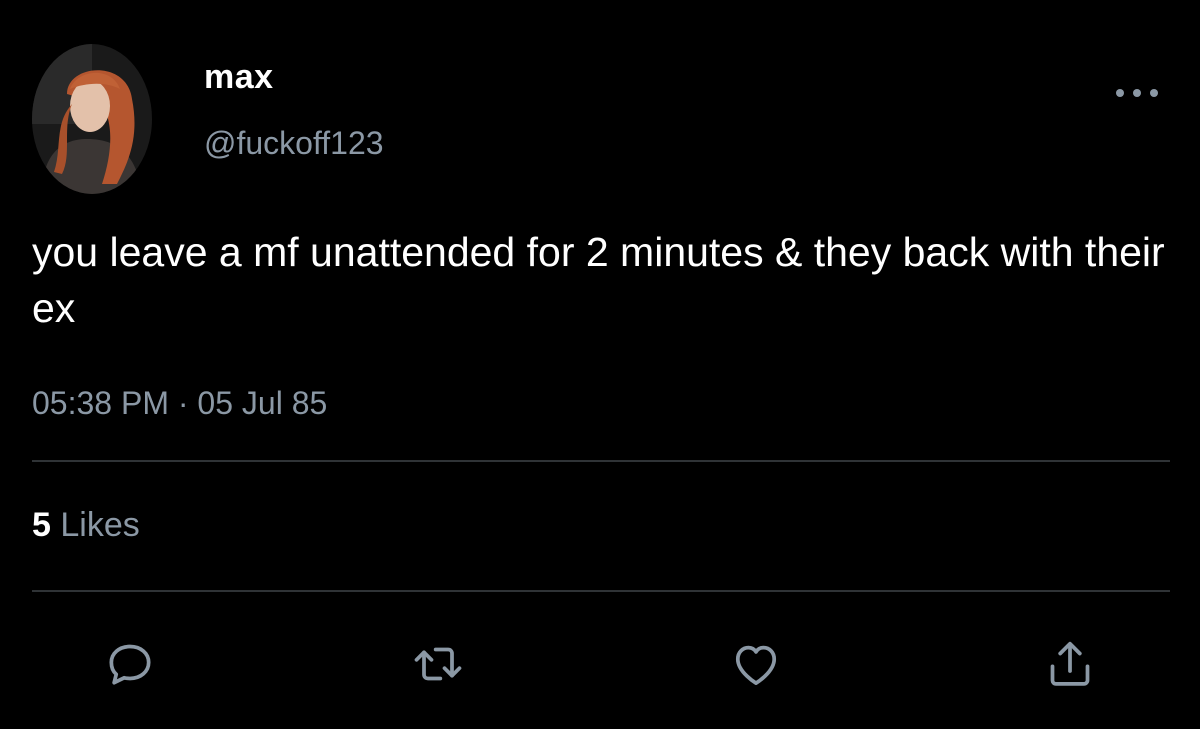 The image size is (1200, 729). I want to click on heart-icon, so click(756, 665).